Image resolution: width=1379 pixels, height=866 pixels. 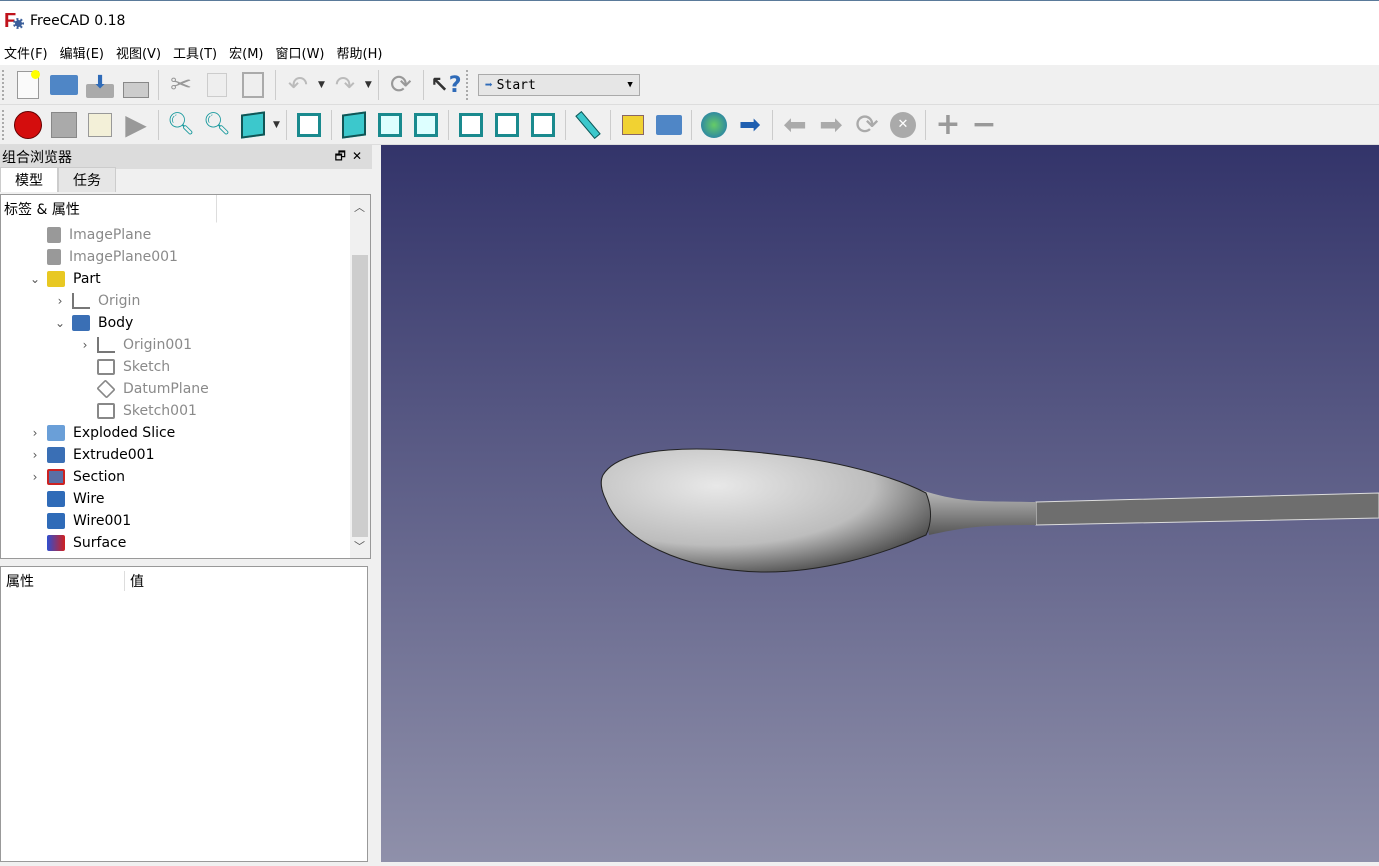 I want to click on redo-dropdown-icon: ▼, so click(x=368, y=85).